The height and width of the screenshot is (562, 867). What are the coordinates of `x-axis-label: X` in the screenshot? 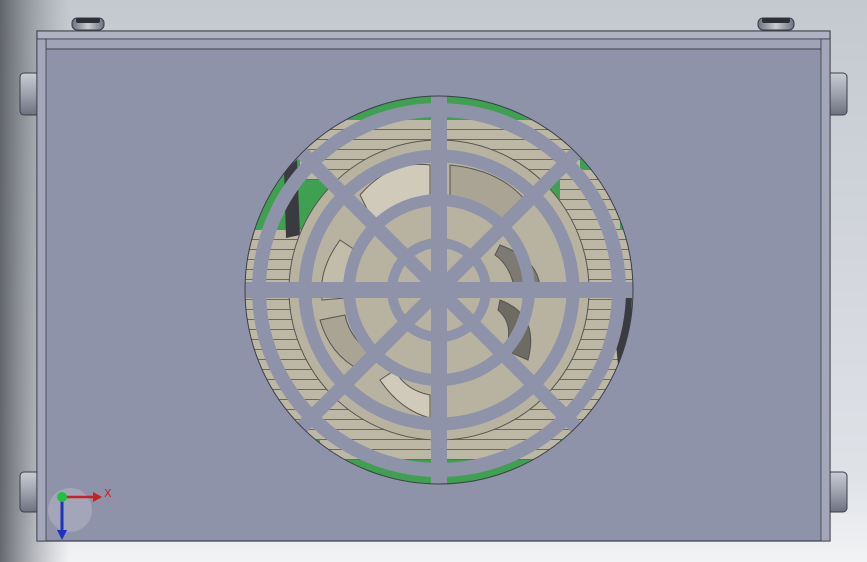 It's located at (108, 493).